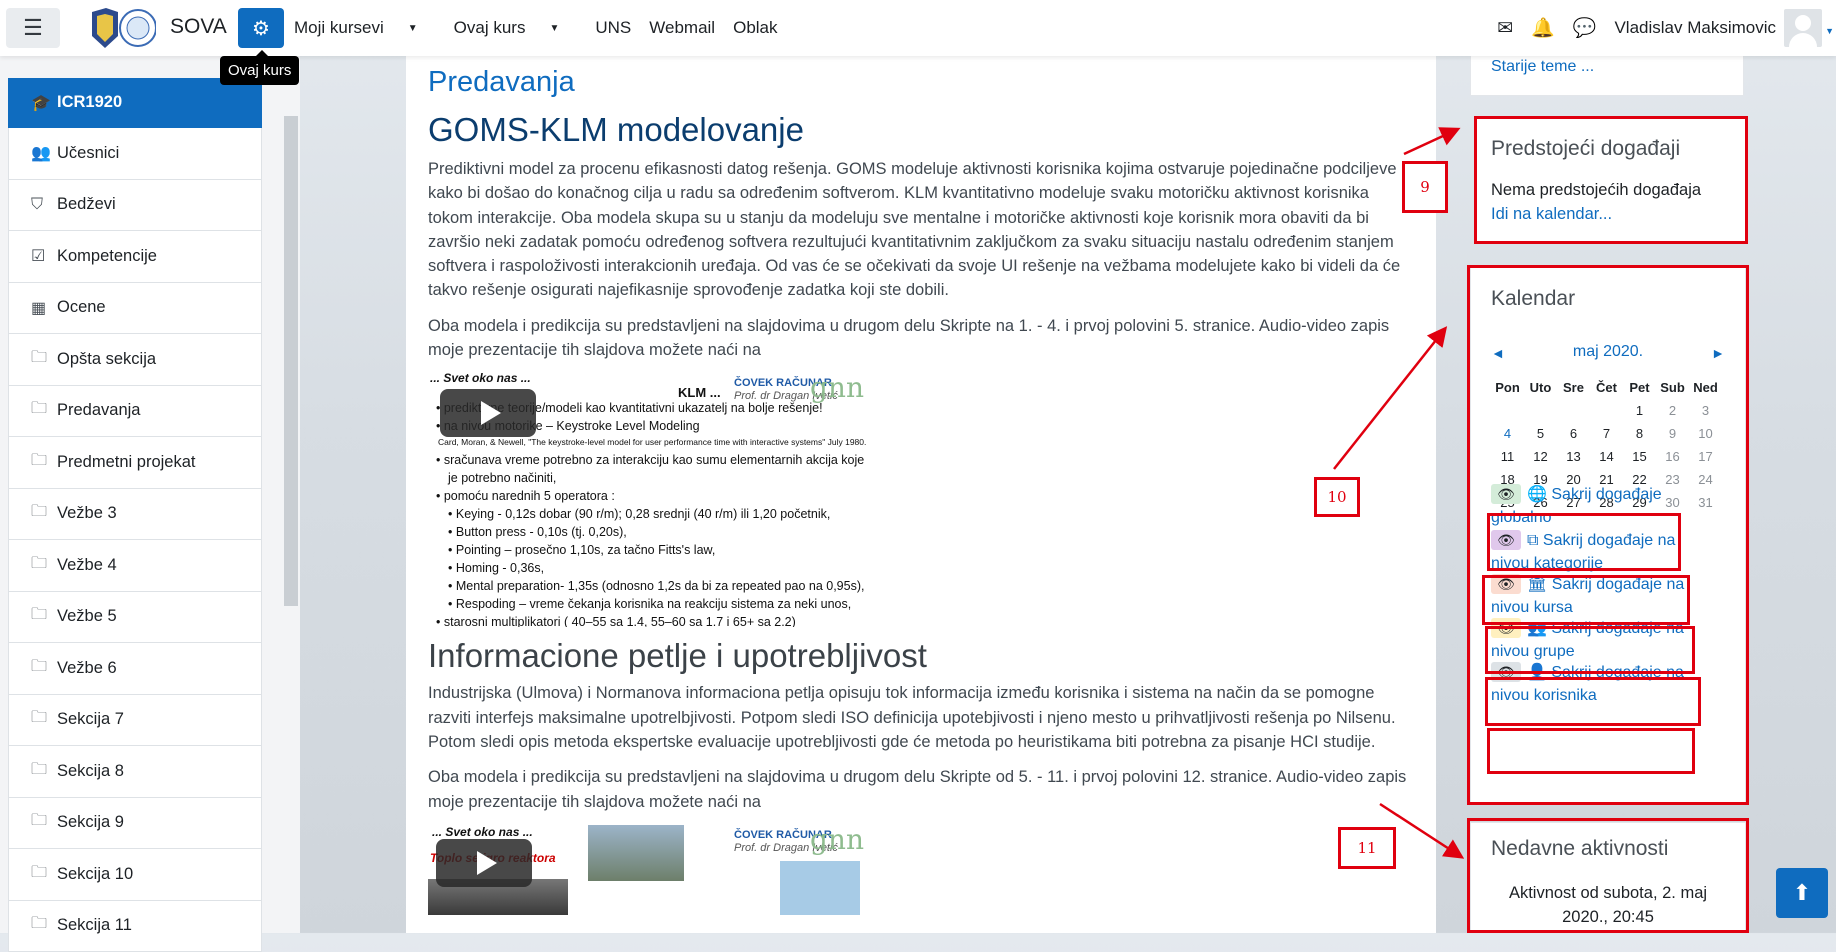  I want to click on drawer-item-section: 🗀Predavanja, so click(135, 412).